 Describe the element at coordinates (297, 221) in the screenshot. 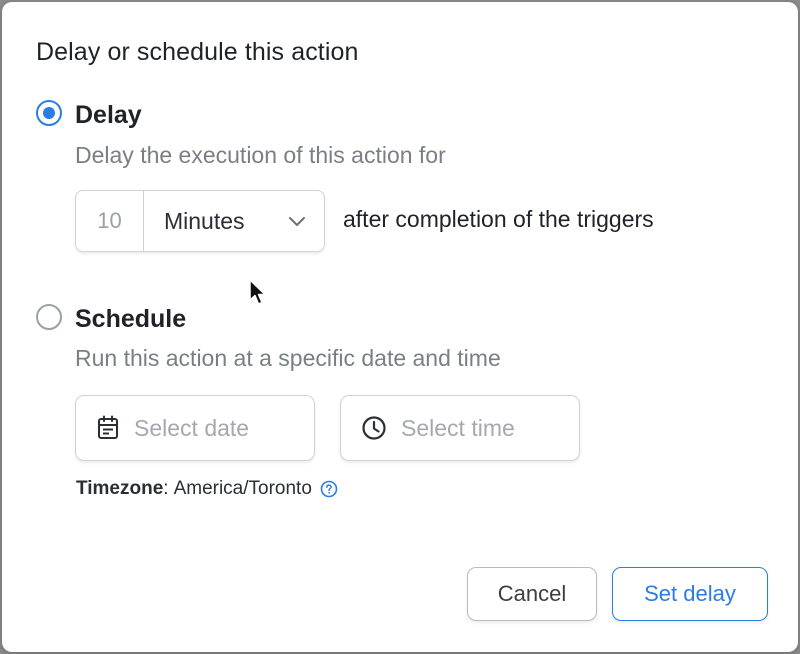

I see `chevron-down-icon` at that location.